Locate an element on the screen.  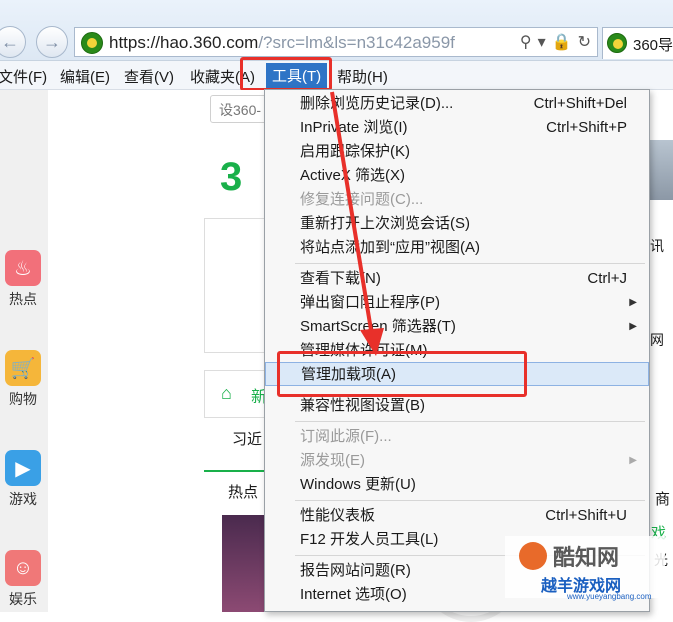
search-icon: ⚲ is located at coordinates (526, 42).